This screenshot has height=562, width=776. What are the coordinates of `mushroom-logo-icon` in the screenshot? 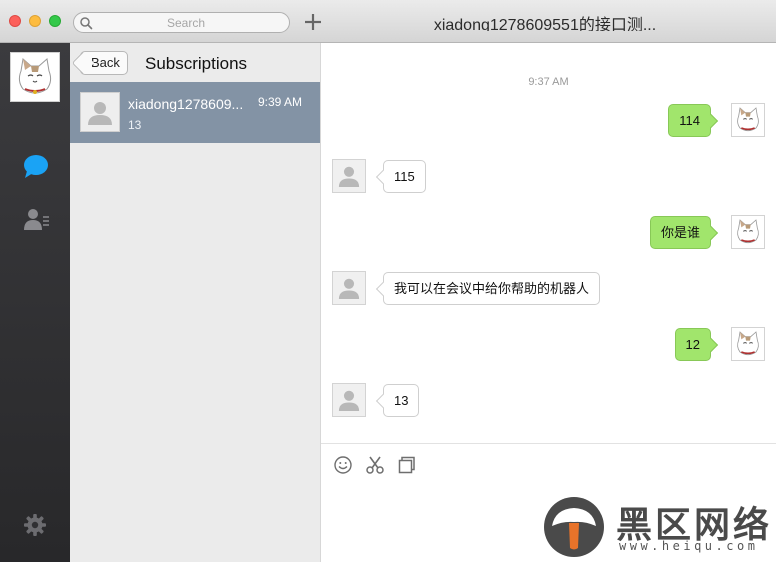 It's located at (574, 527).